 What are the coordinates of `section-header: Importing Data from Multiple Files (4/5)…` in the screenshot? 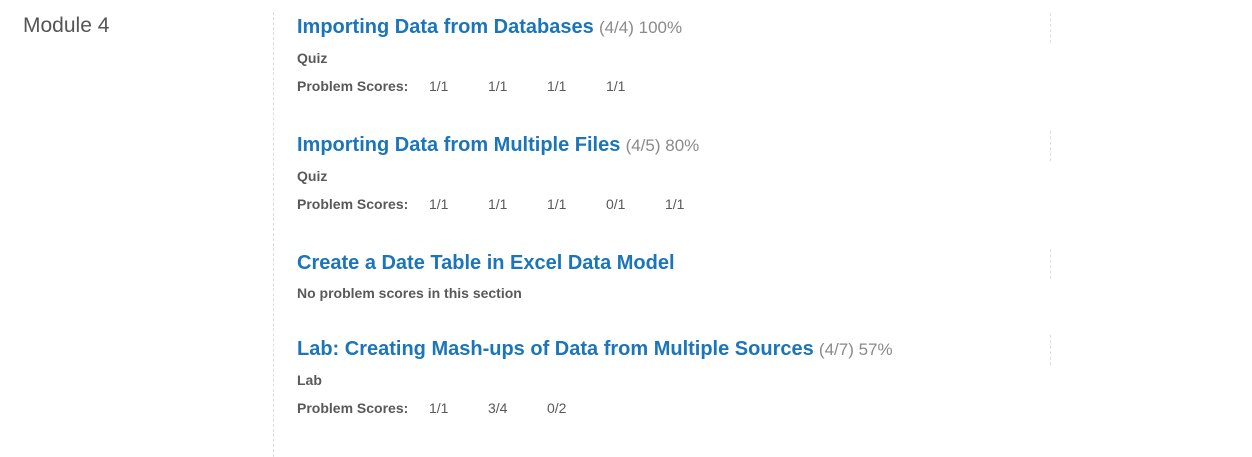 It's located at (674, 145).